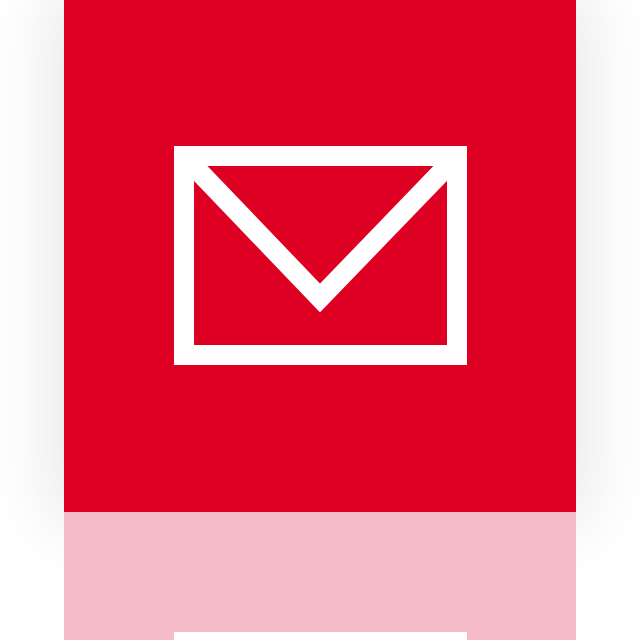  What do you see at coordinates (320, 636) in the screenshot?
I see `envelope-reflection` at bounding box center [320, 636].